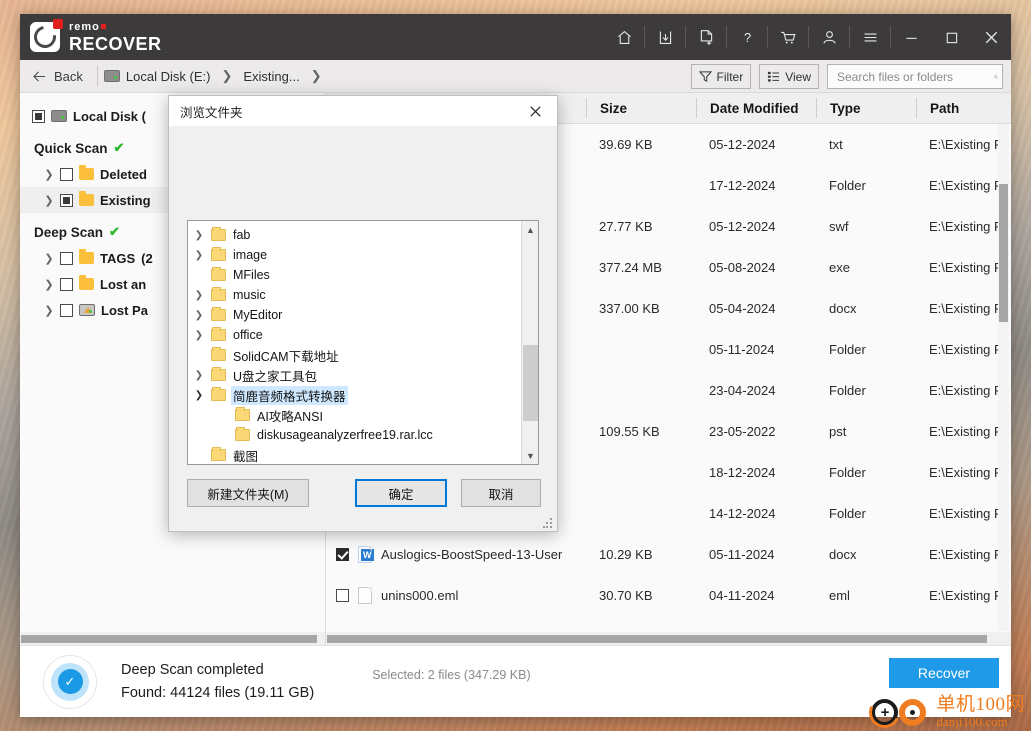 This screenshot has width=1031, height=731. What do you see at coordinates (70, 681) in the screenshot?
I see `check-mark-icon: ✓` at bounding box center [70, 681].